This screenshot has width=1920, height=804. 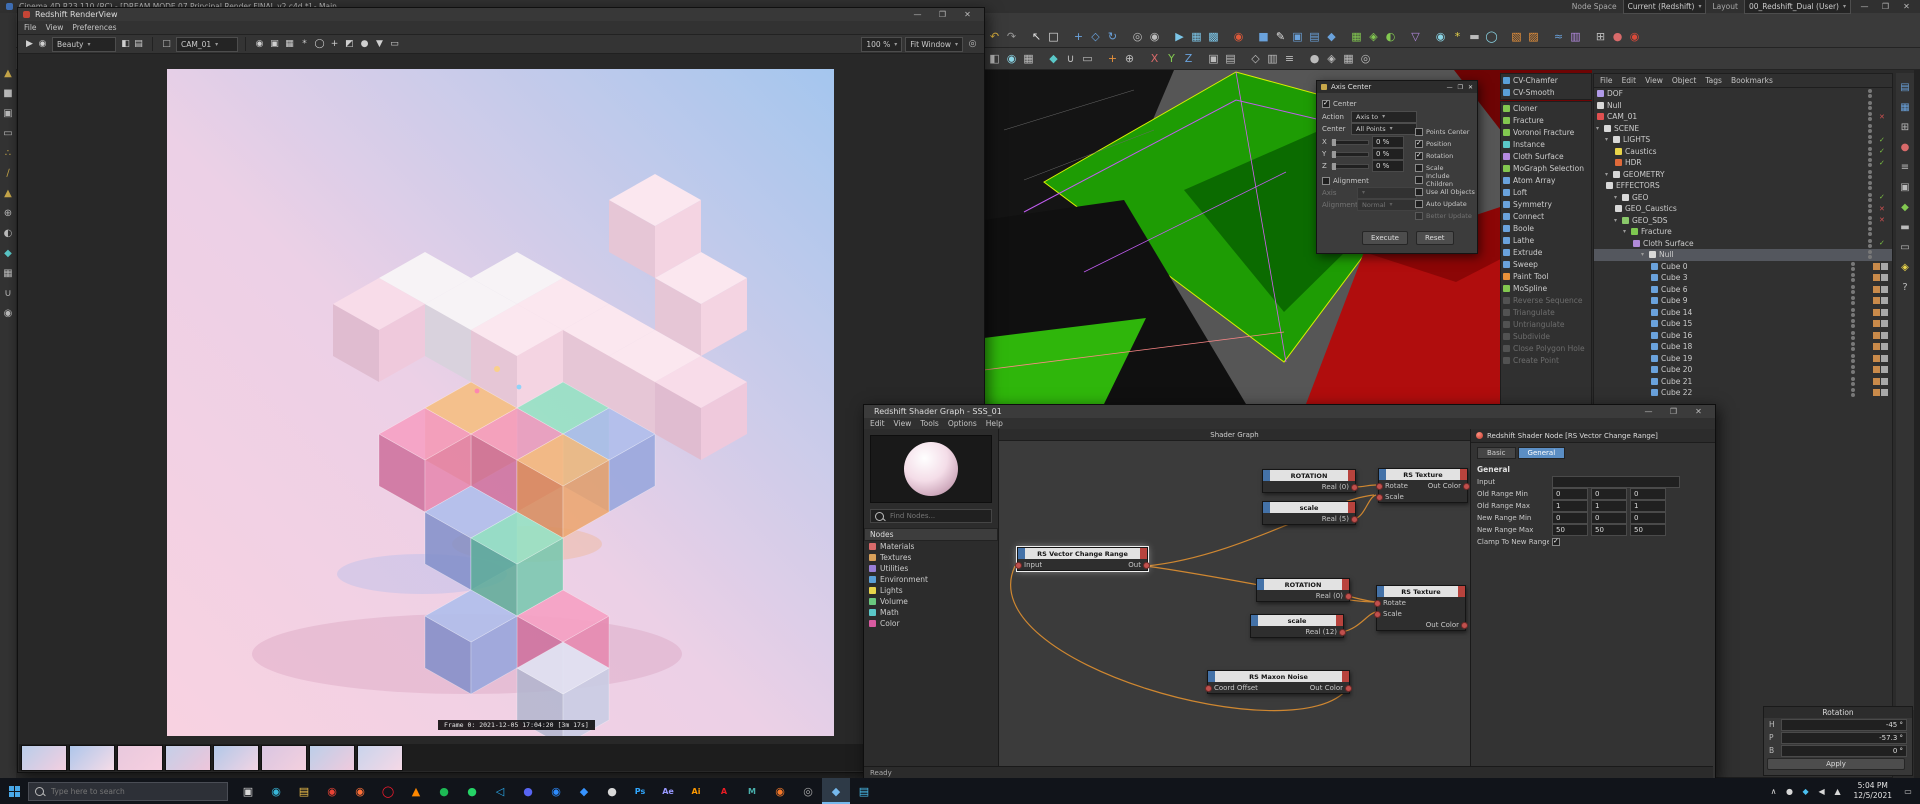 I want to click on polygons-mode-icon: ▲, so click(x=8, y=193).